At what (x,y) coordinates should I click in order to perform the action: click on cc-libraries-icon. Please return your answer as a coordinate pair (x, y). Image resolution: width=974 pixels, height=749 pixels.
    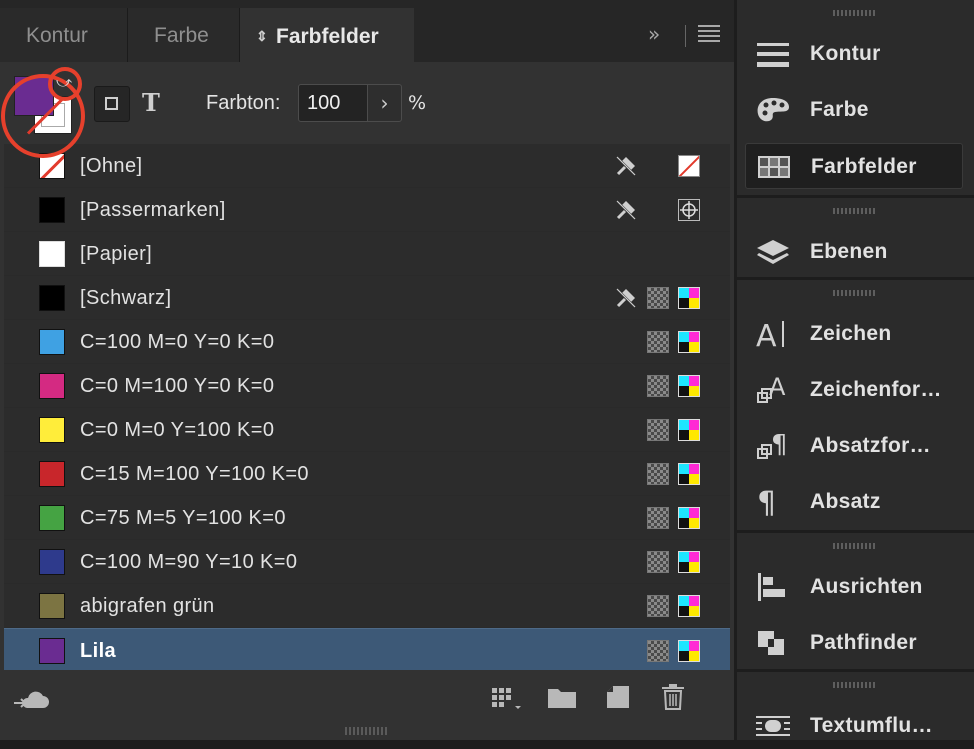
    Looking at the image, I should click on (31, 699).